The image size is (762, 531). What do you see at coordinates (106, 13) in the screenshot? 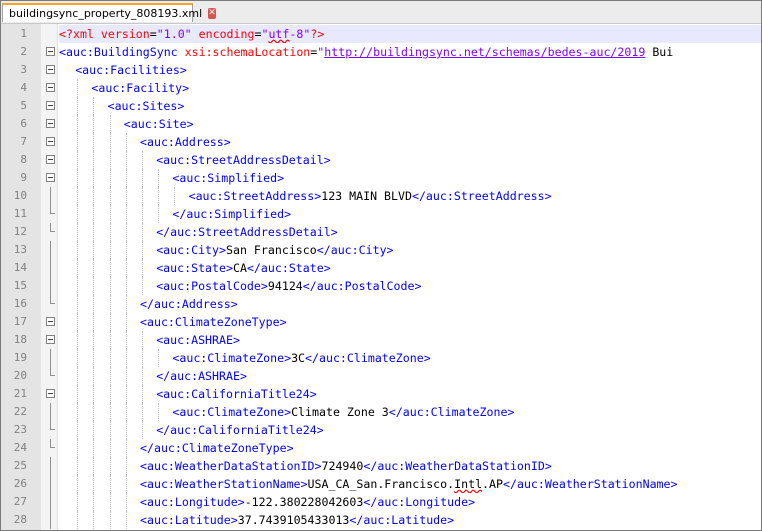
I see `tab-filename: buildingsync_property_808193.xml` at bounding box center [106, 13].